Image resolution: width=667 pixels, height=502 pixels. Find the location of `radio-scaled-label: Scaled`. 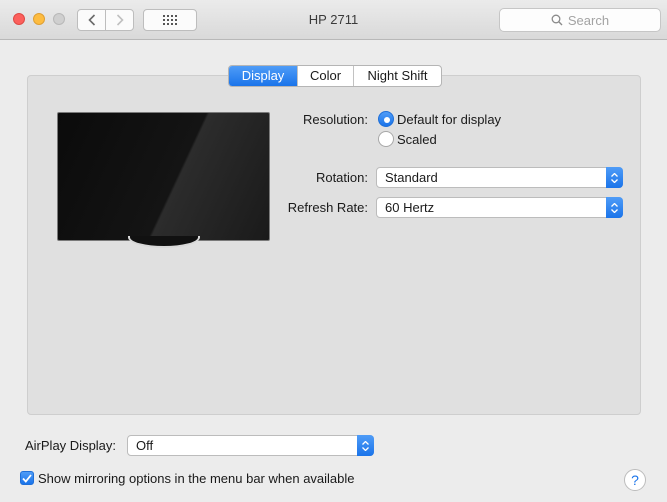

radio-scaled-label: Scaled is located at coordinates (417, 139).